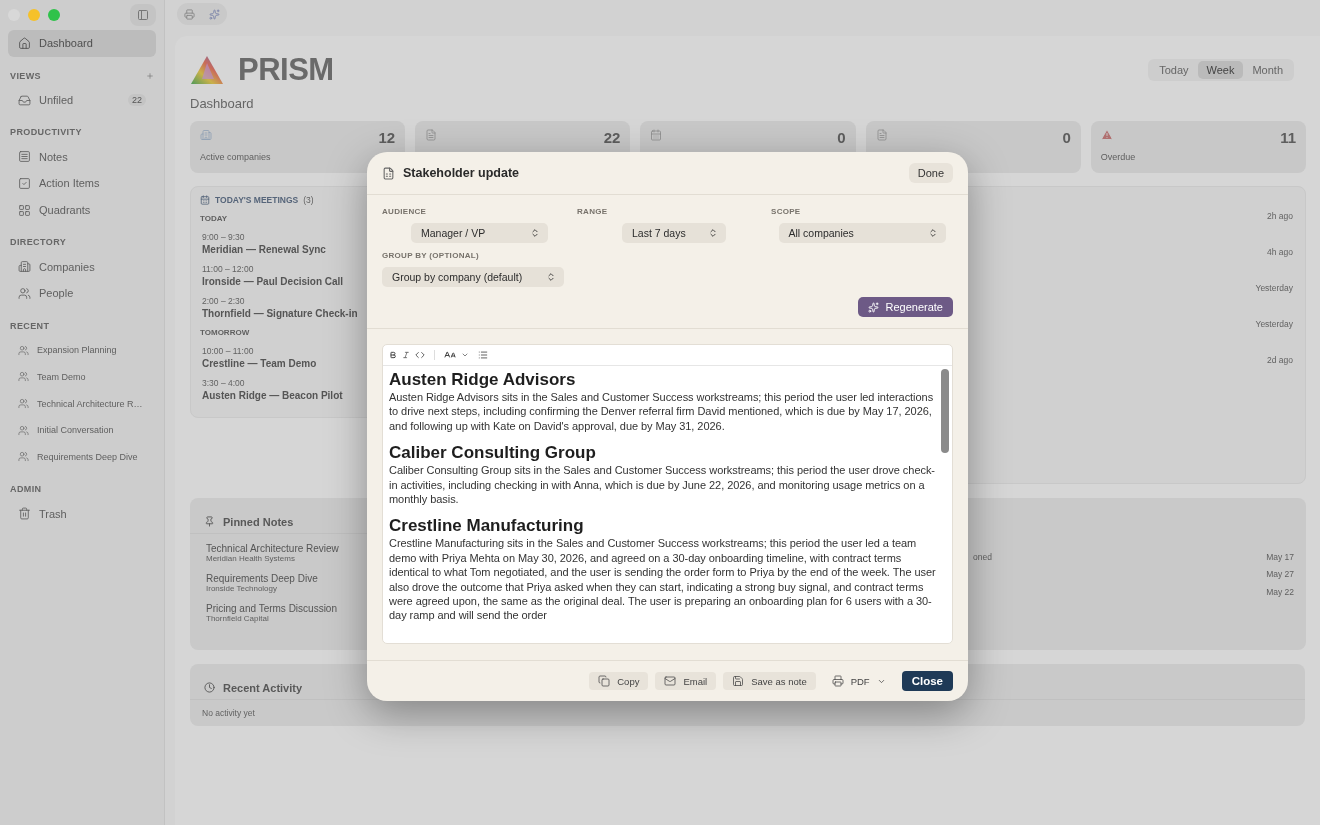 Image resolution: width=1320 pixels, height=825 pixels. Describe the element at coordinates (24, 157) in the screenshot. I see `notes-icon` at that location.